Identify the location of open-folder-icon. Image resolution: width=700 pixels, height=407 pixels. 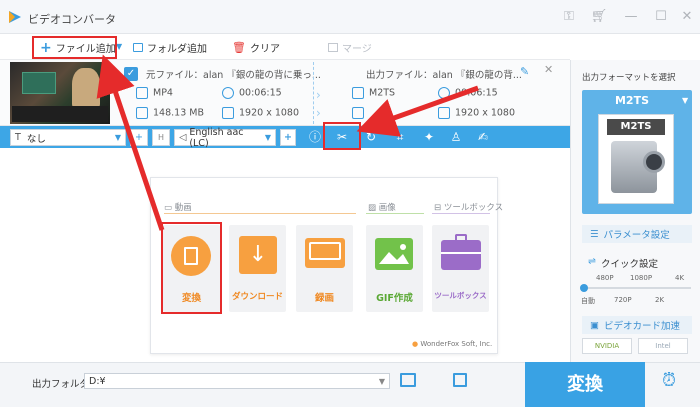
(460, 380).